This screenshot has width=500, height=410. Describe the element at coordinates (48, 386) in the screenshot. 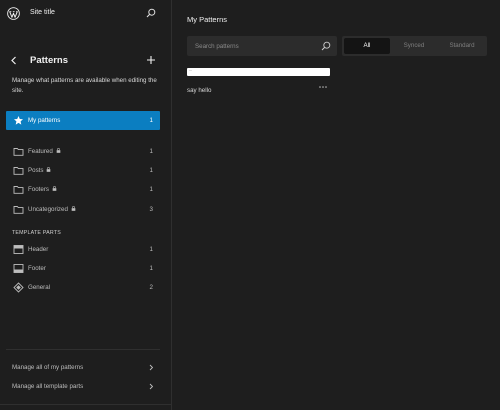

I see `footer-link-label: Manage all template parts` at that location.